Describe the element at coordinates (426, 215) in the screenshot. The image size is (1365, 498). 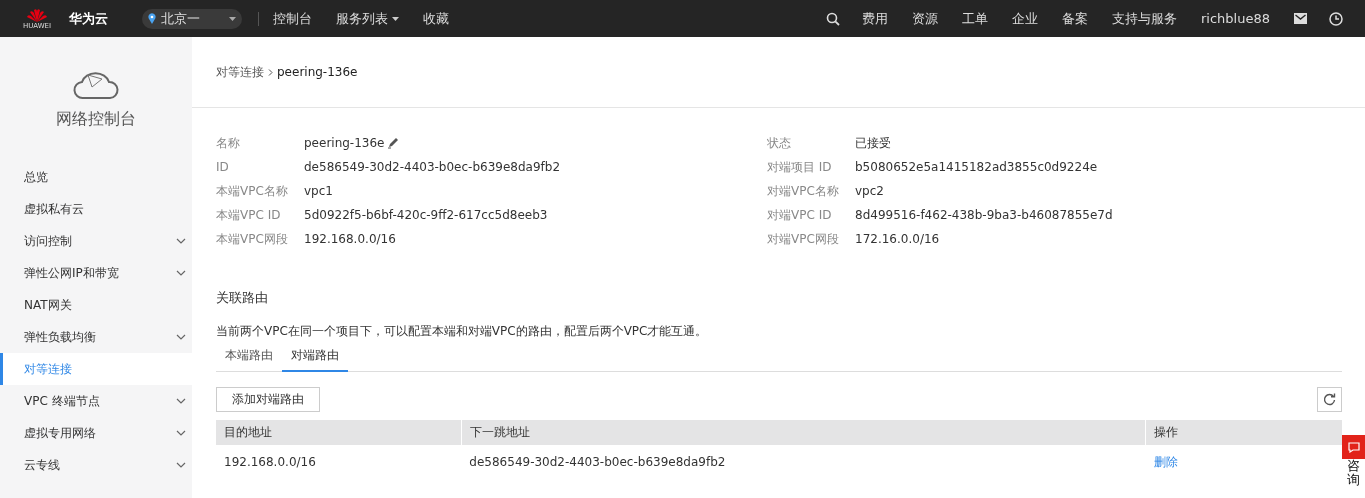
I see `detail-value: 5d0922f5-b6bf-420c-9ff2-617cc5d8eeb3` at that location.